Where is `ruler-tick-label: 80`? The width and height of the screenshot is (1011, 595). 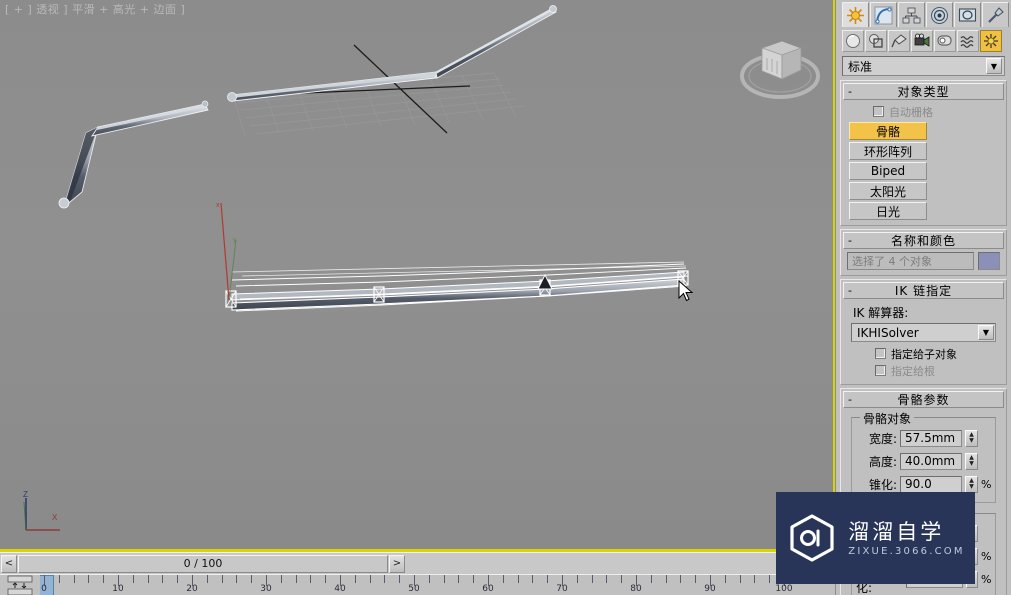
ruler-tick-label: 80 is located at coordinates (636, 589).